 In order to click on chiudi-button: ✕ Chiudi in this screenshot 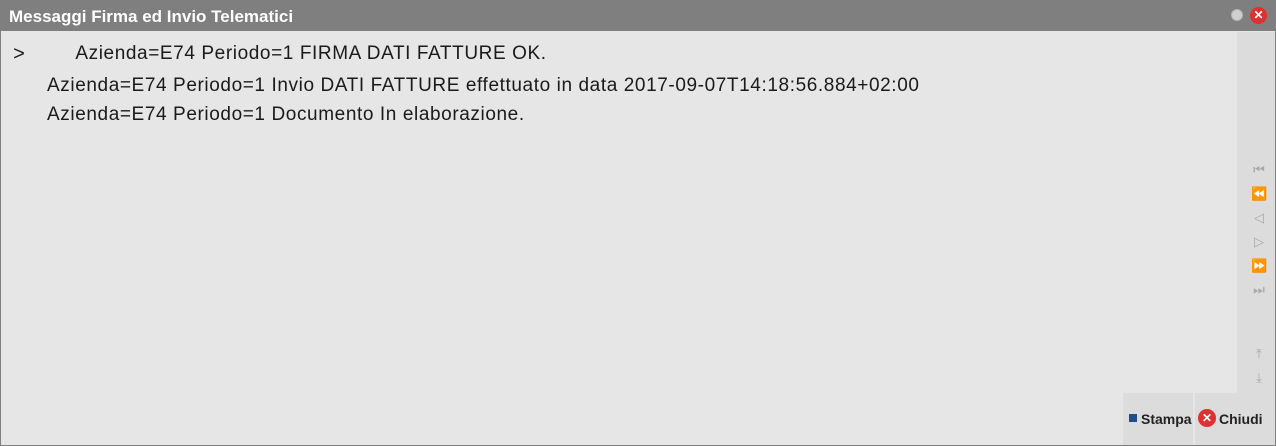, I will do `click(1235, 419)`.